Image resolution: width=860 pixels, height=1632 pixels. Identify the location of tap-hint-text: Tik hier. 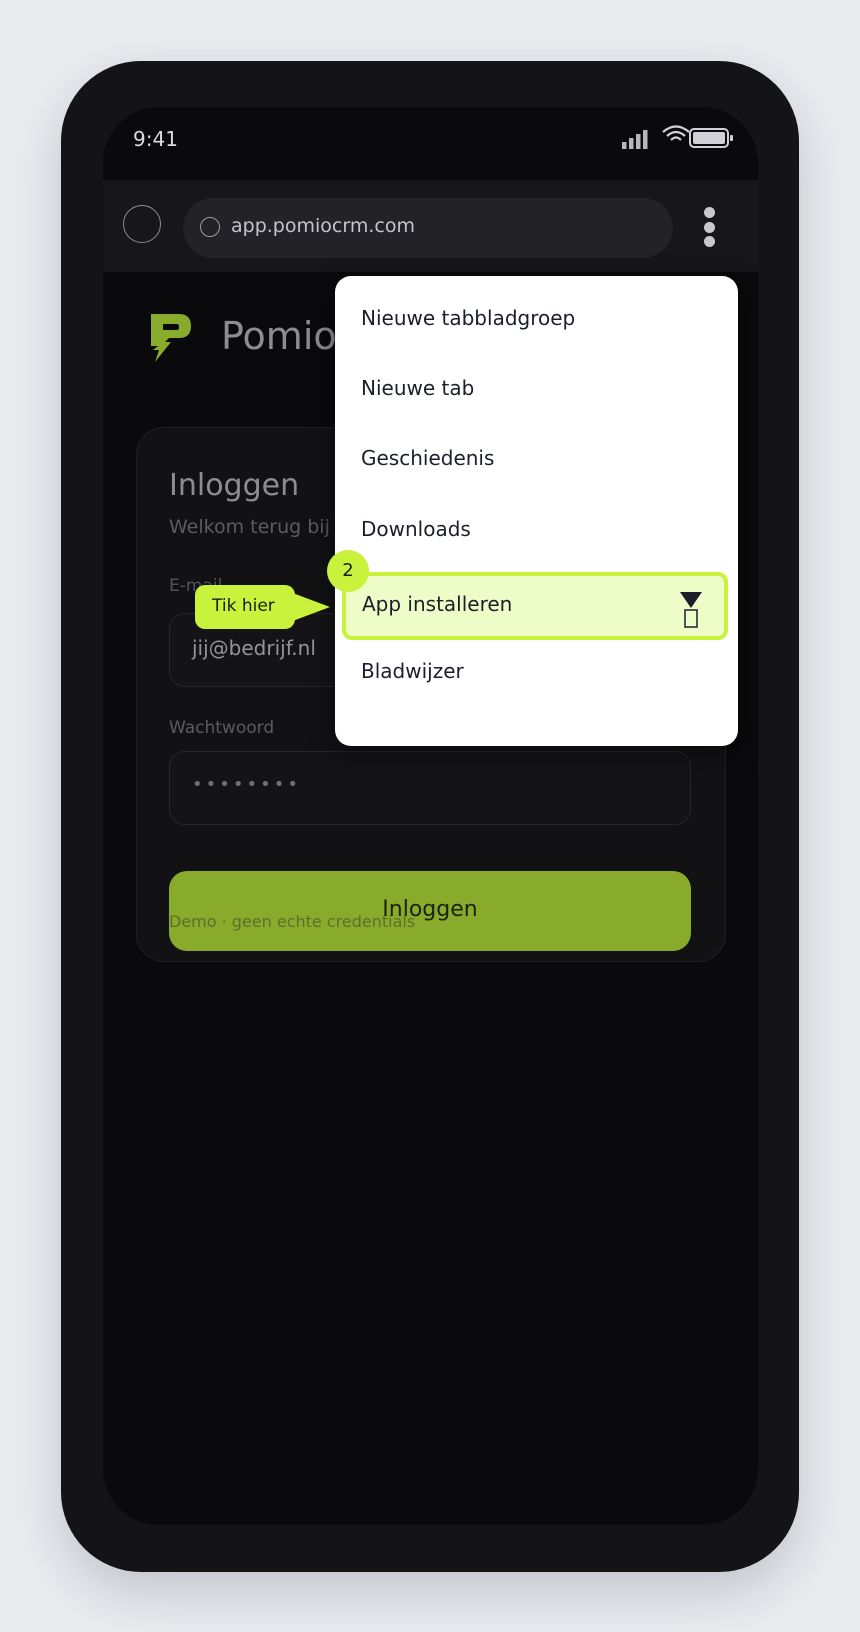
(243, 606).